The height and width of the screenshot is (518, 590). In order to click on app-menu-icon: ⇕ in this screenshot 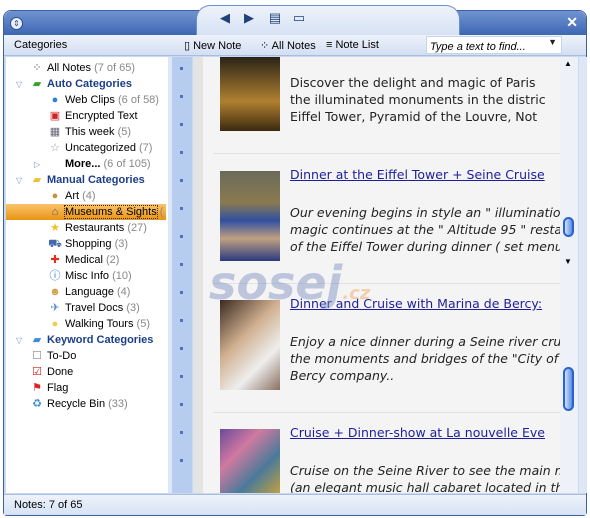, I will do `click(16, 23)`.